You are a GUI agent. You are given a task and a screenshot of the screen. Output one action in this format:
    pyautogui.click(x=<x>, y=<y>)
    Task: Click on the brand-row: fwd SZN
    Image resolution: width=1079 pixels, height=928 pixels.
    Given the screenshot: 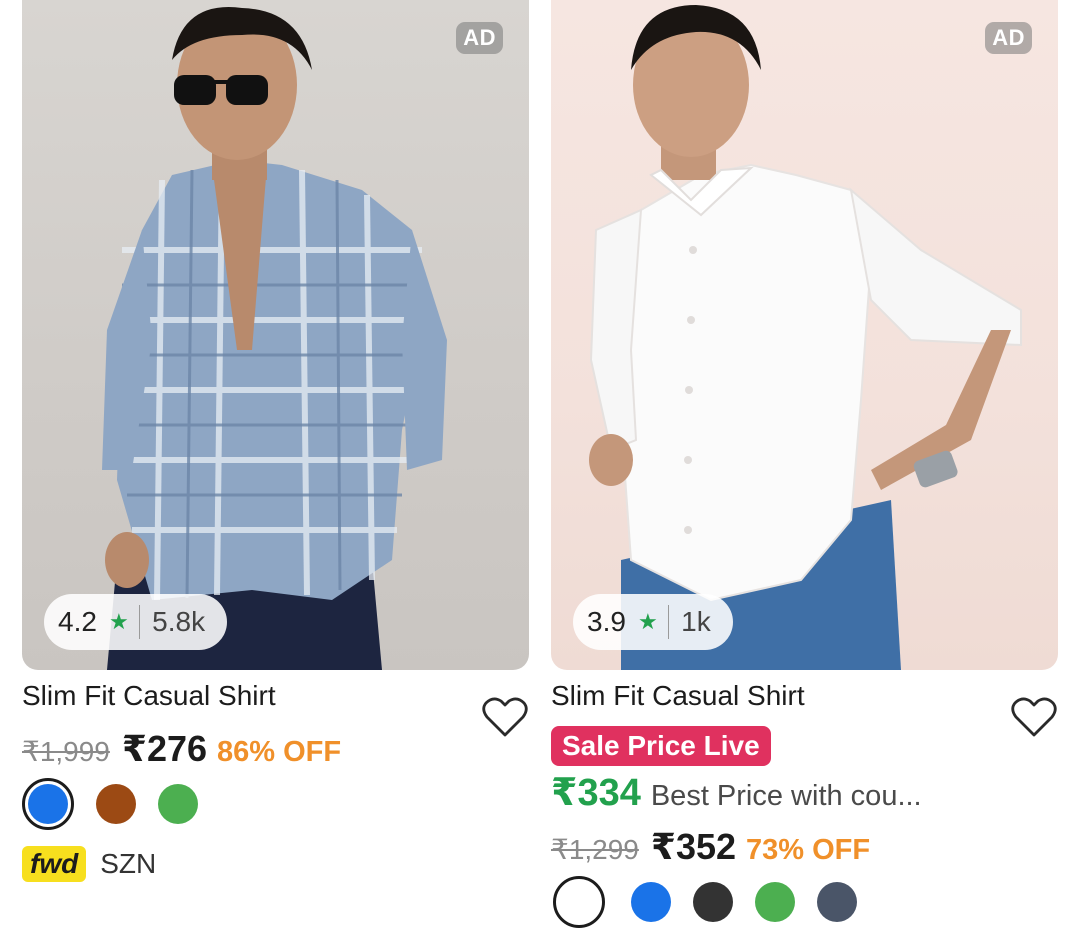 What is the action you would take?
    pyautogui.click(x=89, y=864)
    